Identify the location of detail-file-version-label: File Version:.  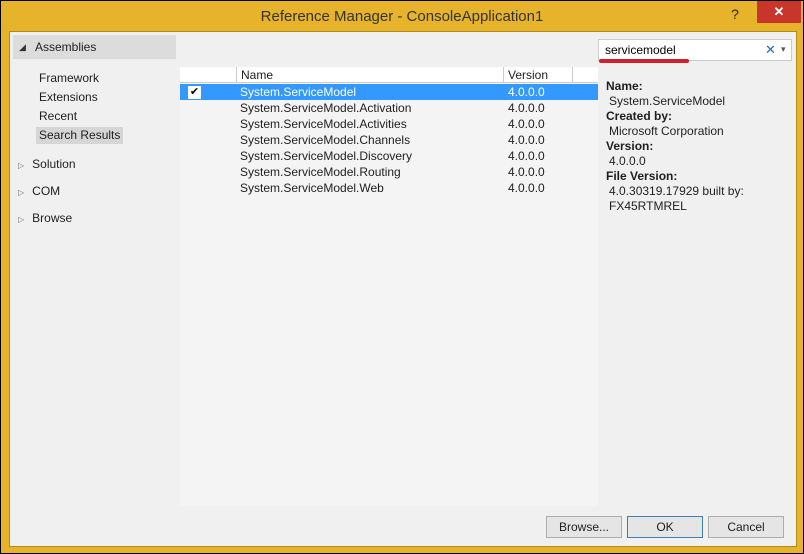
(642, 176).